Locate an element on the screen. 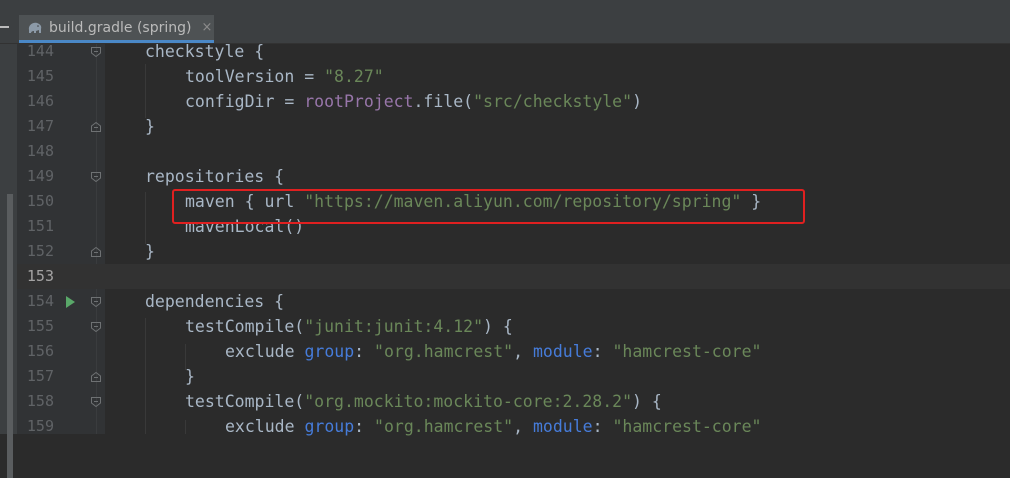 This screenshot has width=1010, height=478. code-token: toolVersion = is located at coordinates (255, 76).